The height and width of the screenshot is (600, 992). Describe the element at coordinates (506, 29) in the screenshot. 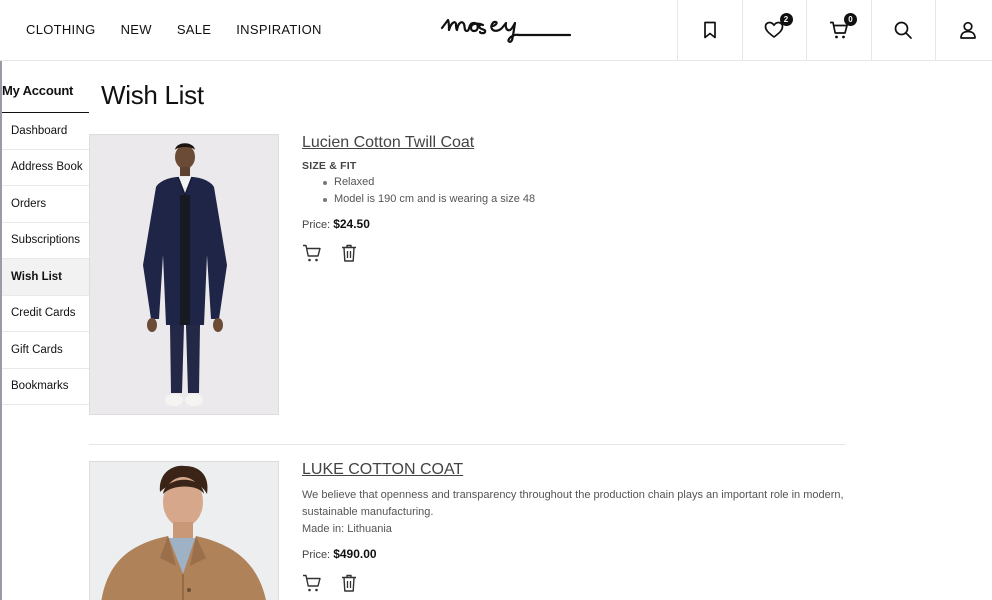

I see `brand-logo: mosey` at that location.